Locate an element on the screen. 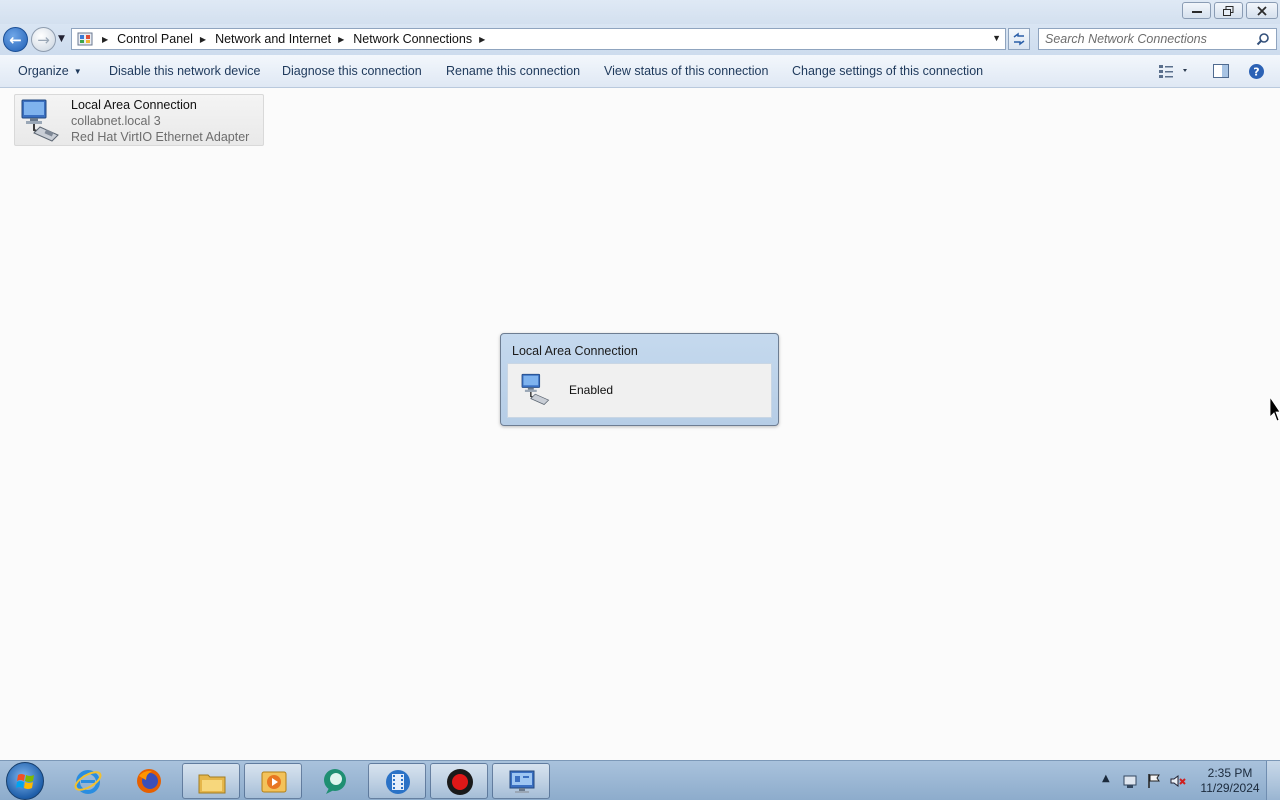  connection-adapter: Red Hat VirtIO Ethernet Adapter is located at coordinates (160, 137).